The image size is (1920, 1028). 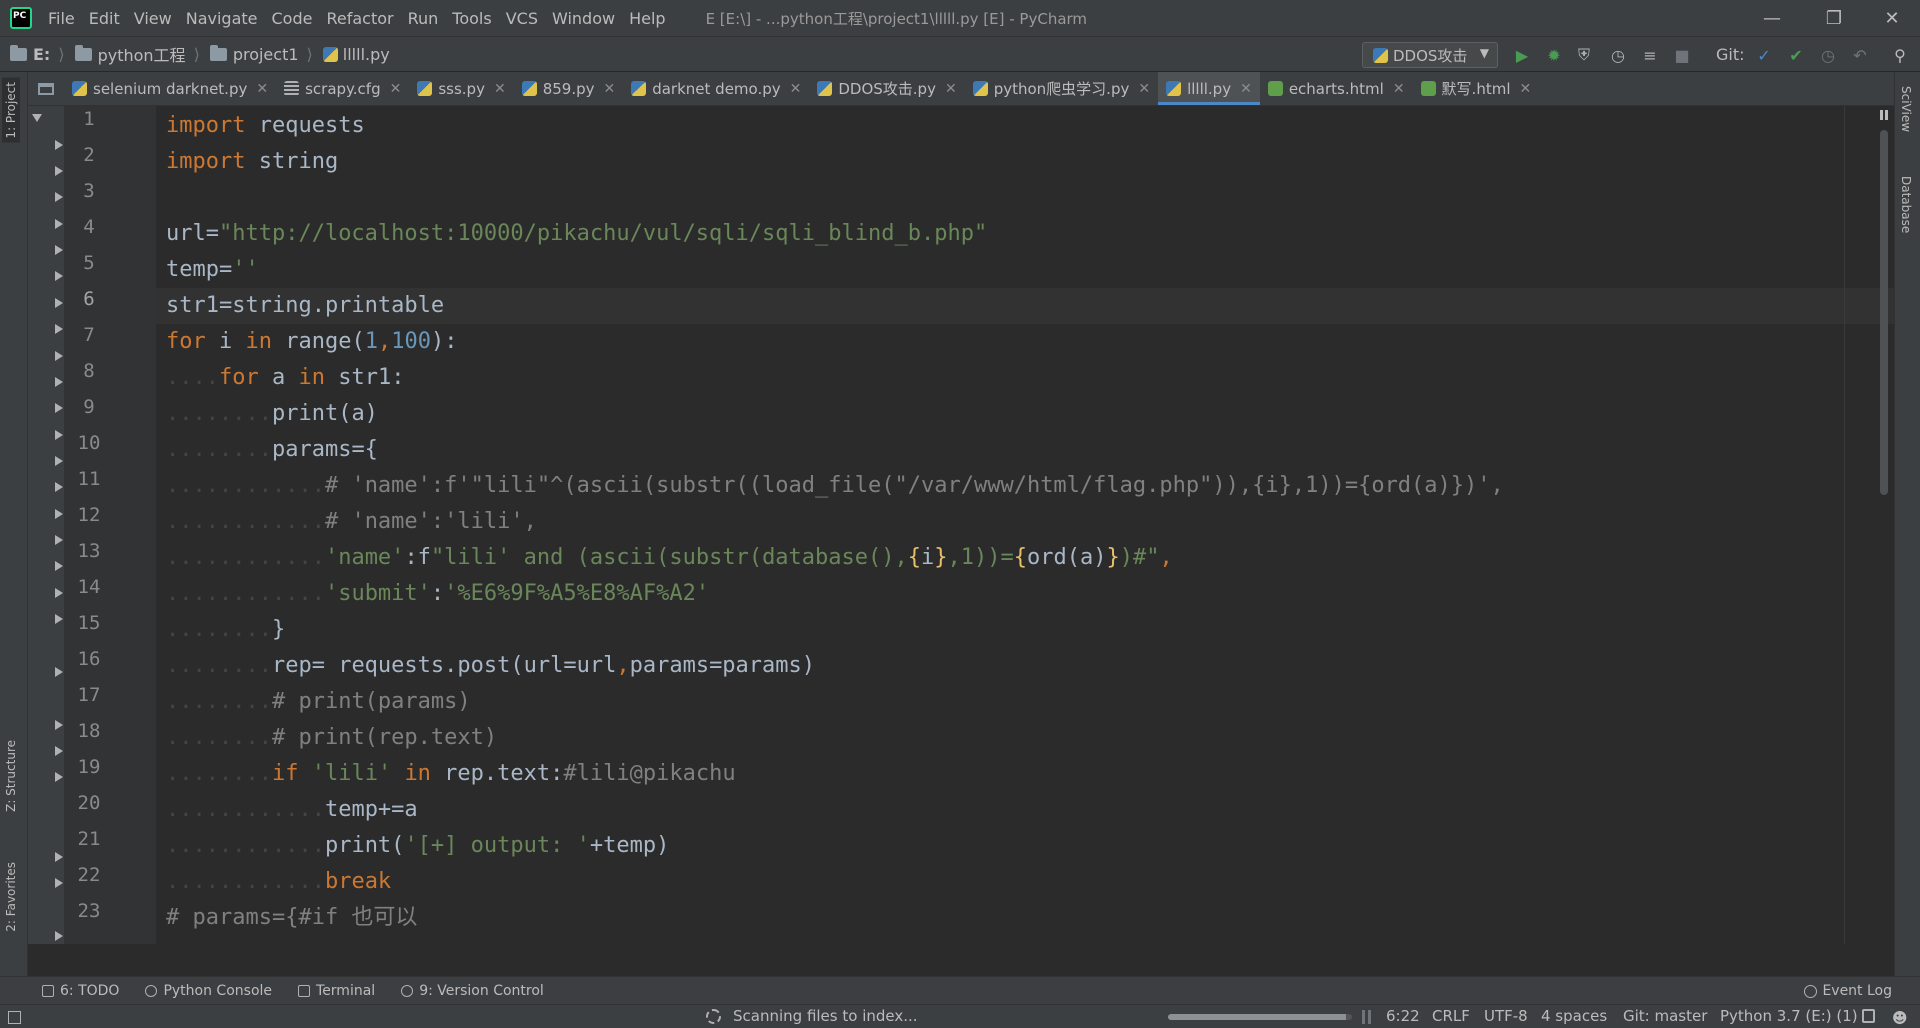 I want to click on lock-icon, so click(x=1868, y=1016).